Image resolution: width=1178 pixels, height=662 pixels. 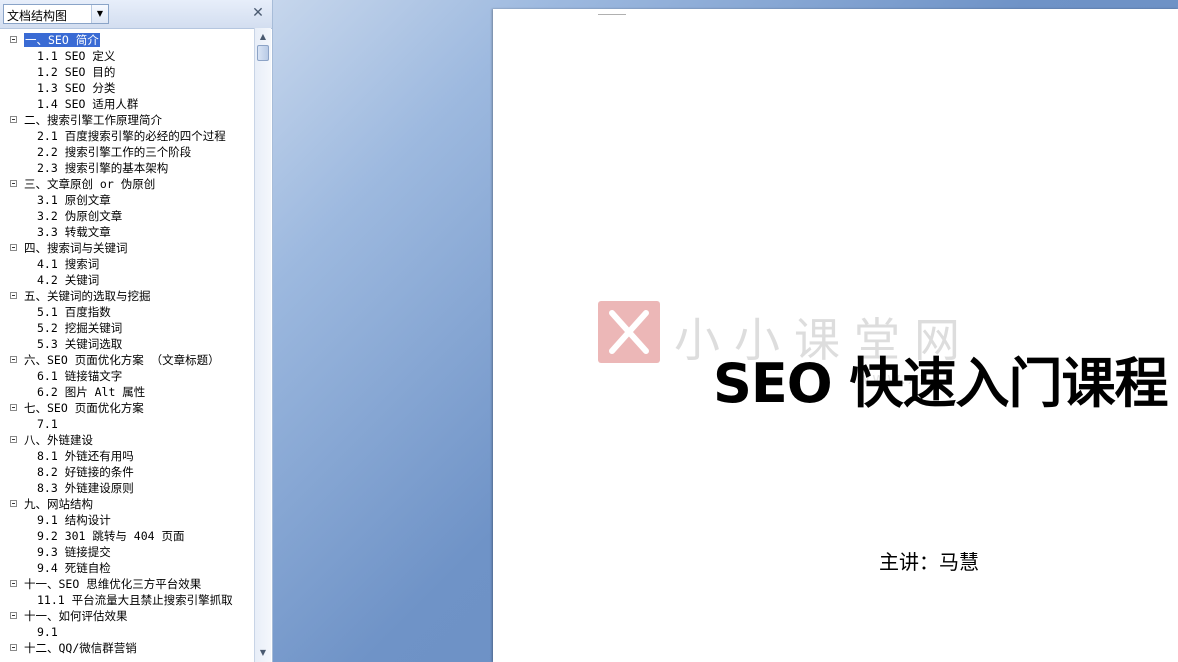 I want to click on outline-heading: 四、搜索词与关键词, so click(x=127, y=248).